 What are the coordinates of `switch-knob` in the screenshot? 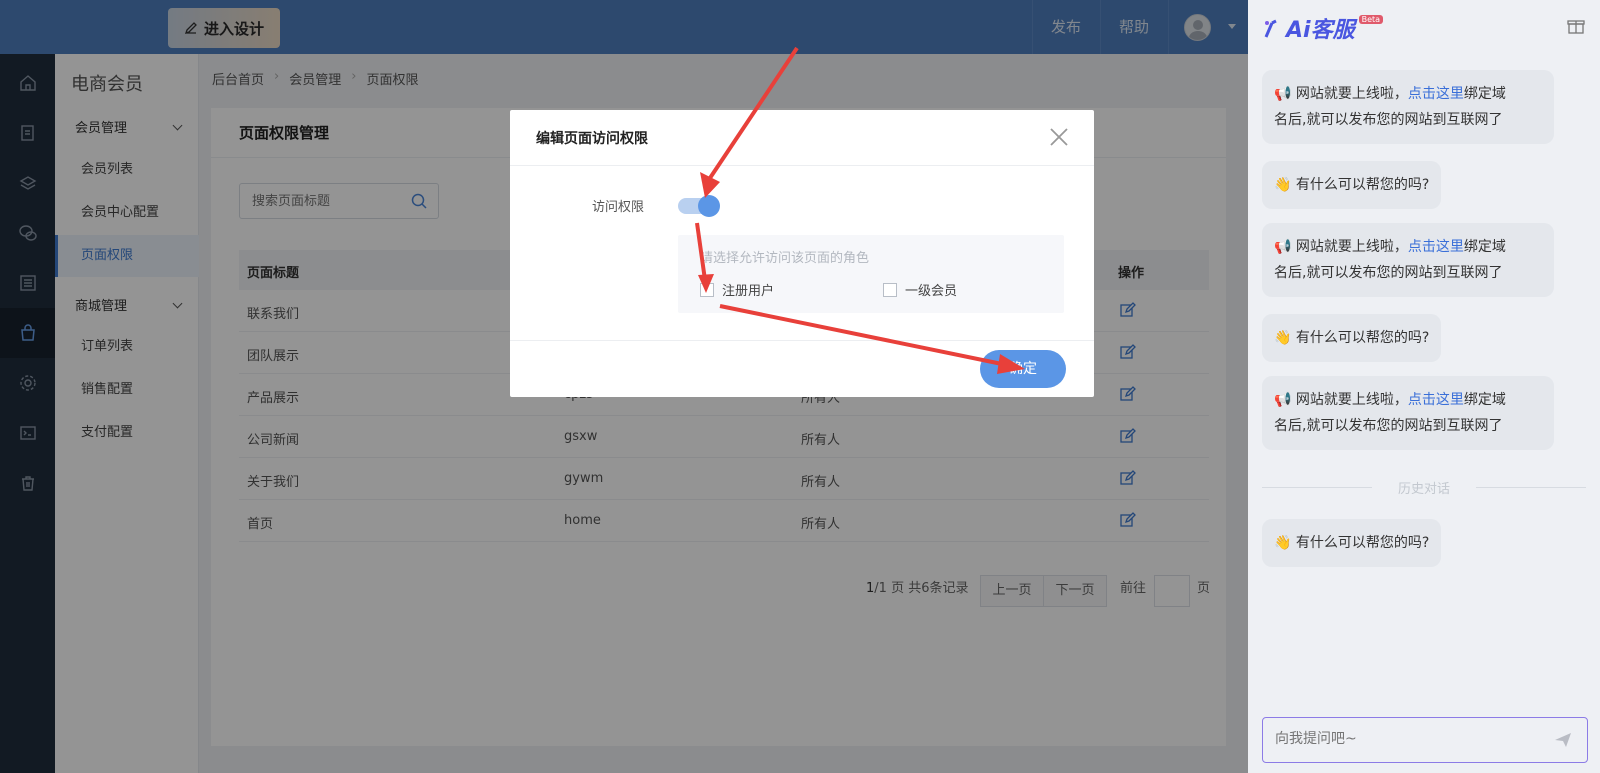 It's located at (709, 206).